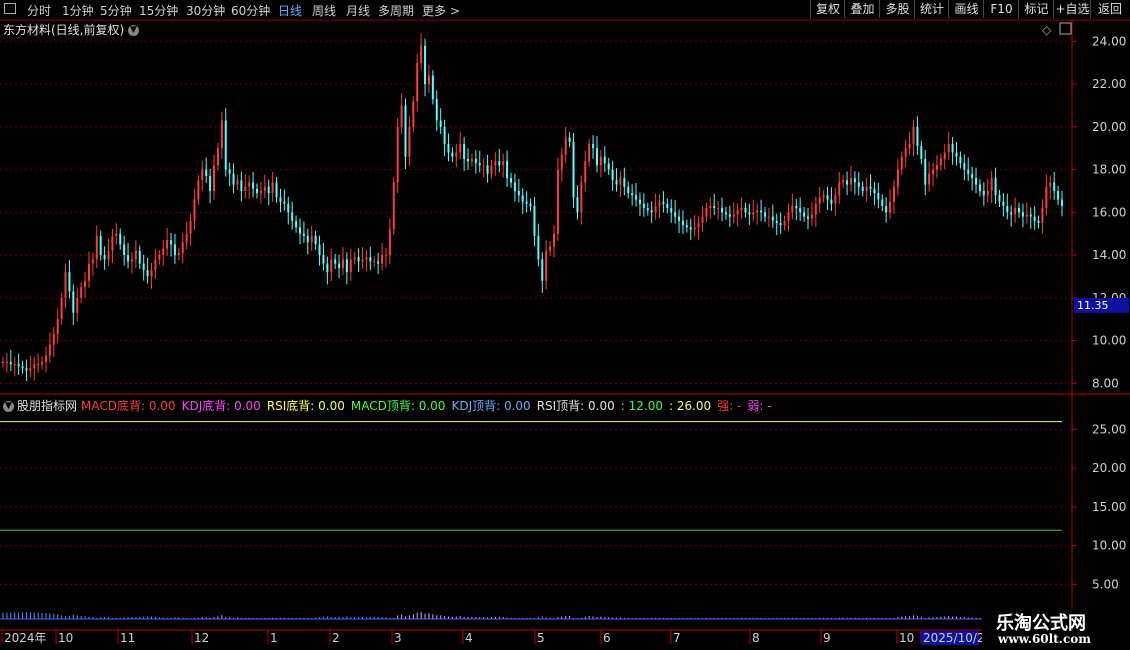 The height and width of the screenshot is (650, 1130). What do you see at coordinates (931, 9) in the screenshot?
I see `toolbar-button: 统计` at bounding box center [931, 9].